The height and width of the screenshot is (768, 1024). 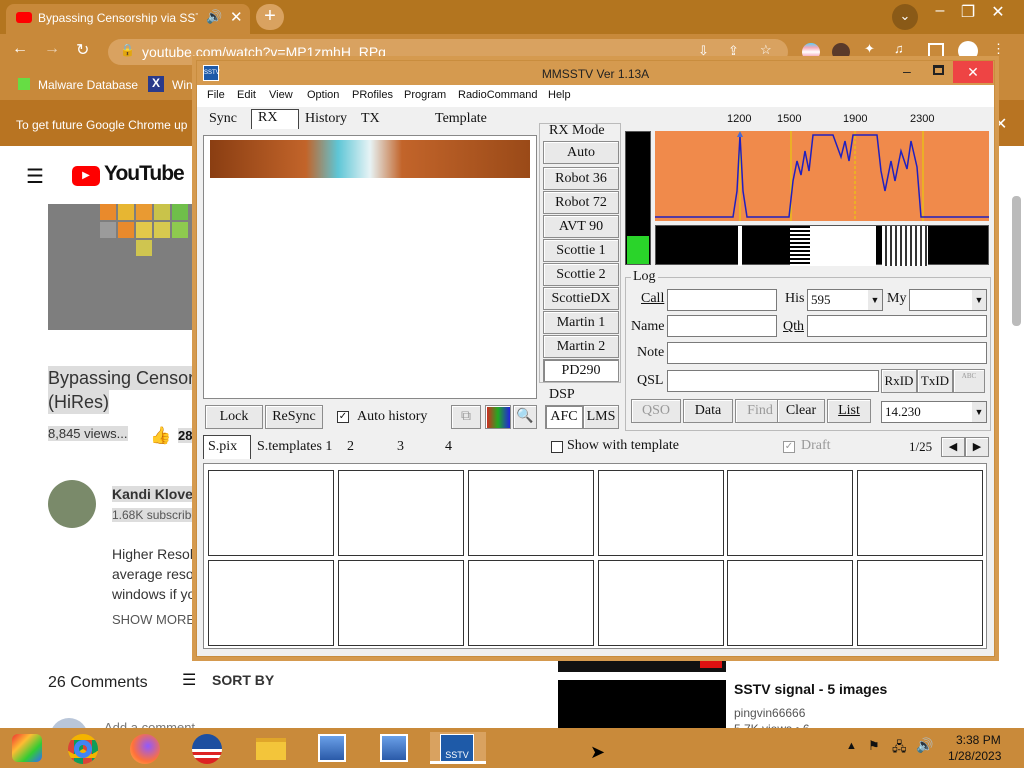 I want to click on his-select: 595 ▼, so click(x=845, y=300).